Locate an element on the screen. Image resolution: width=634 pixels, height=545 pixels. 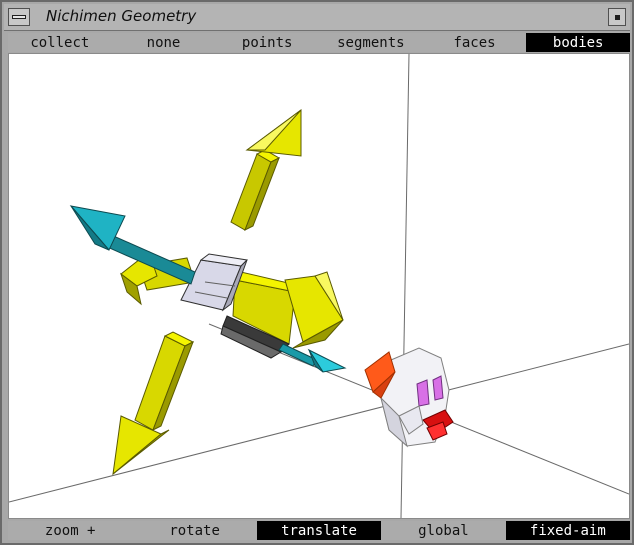
menu-translate: translate is located at coordinates (319, 530).